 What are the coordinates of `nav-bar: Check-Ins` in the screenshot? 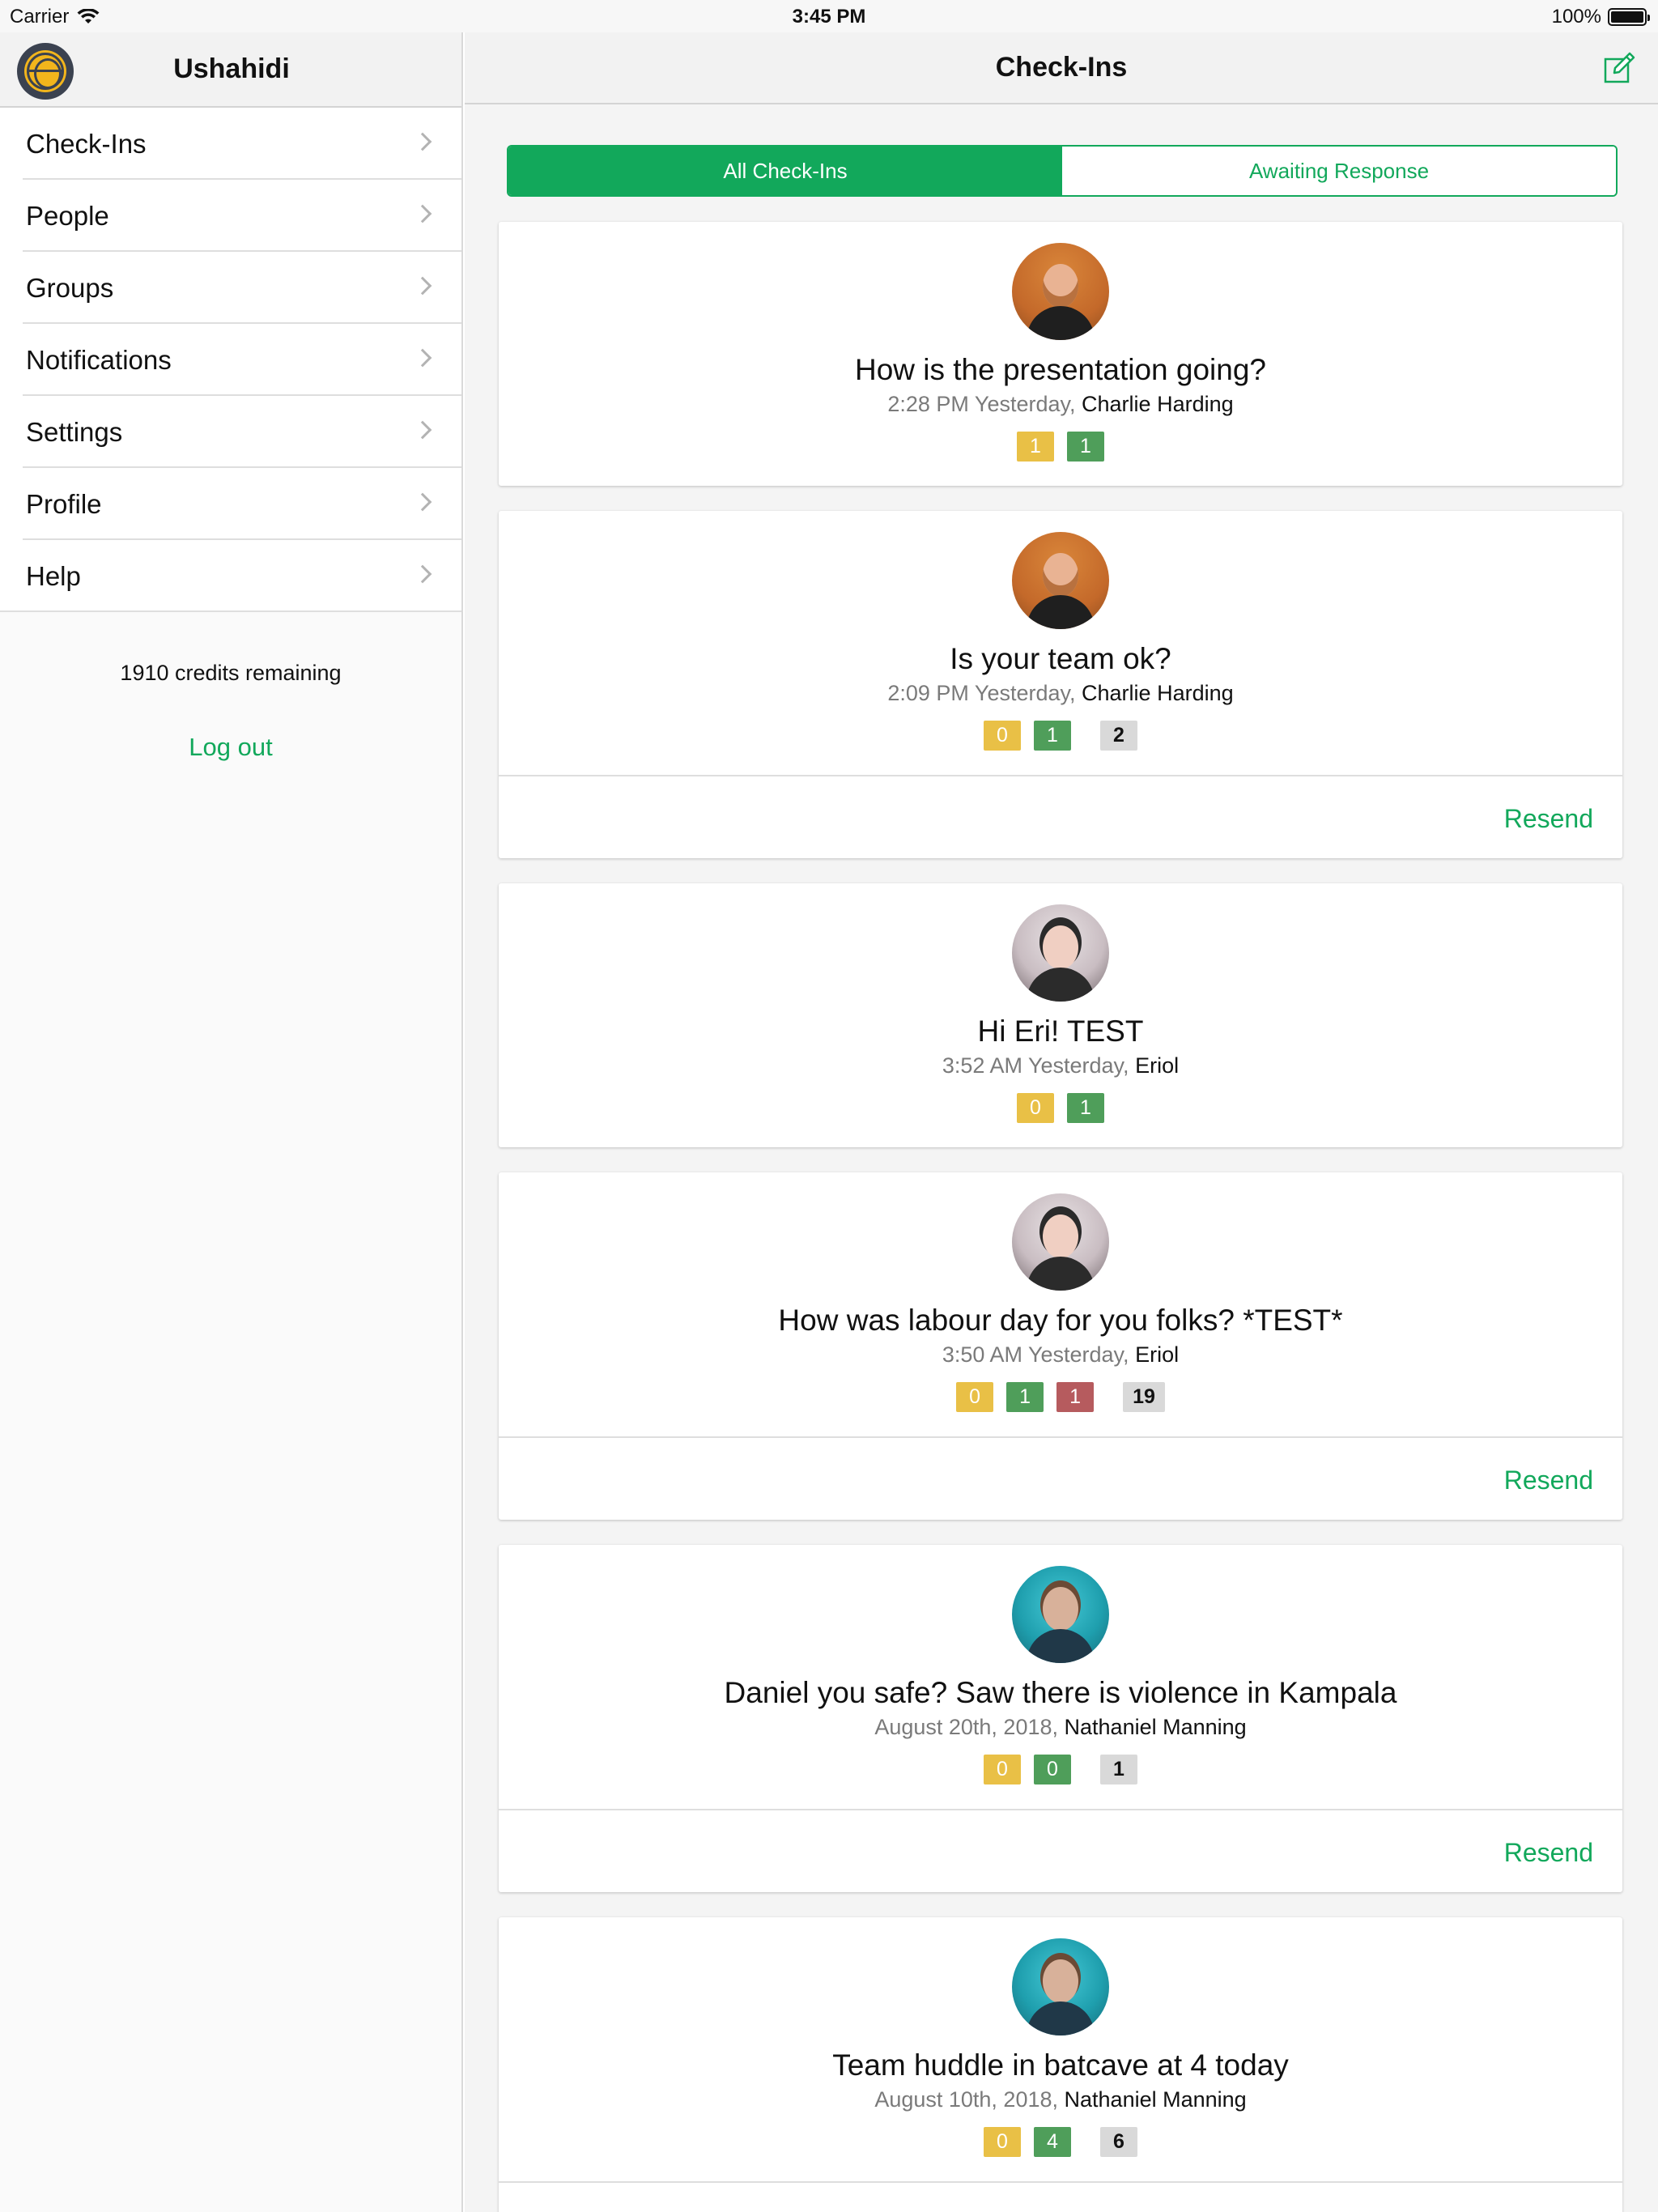 It's located at (1061, 68).